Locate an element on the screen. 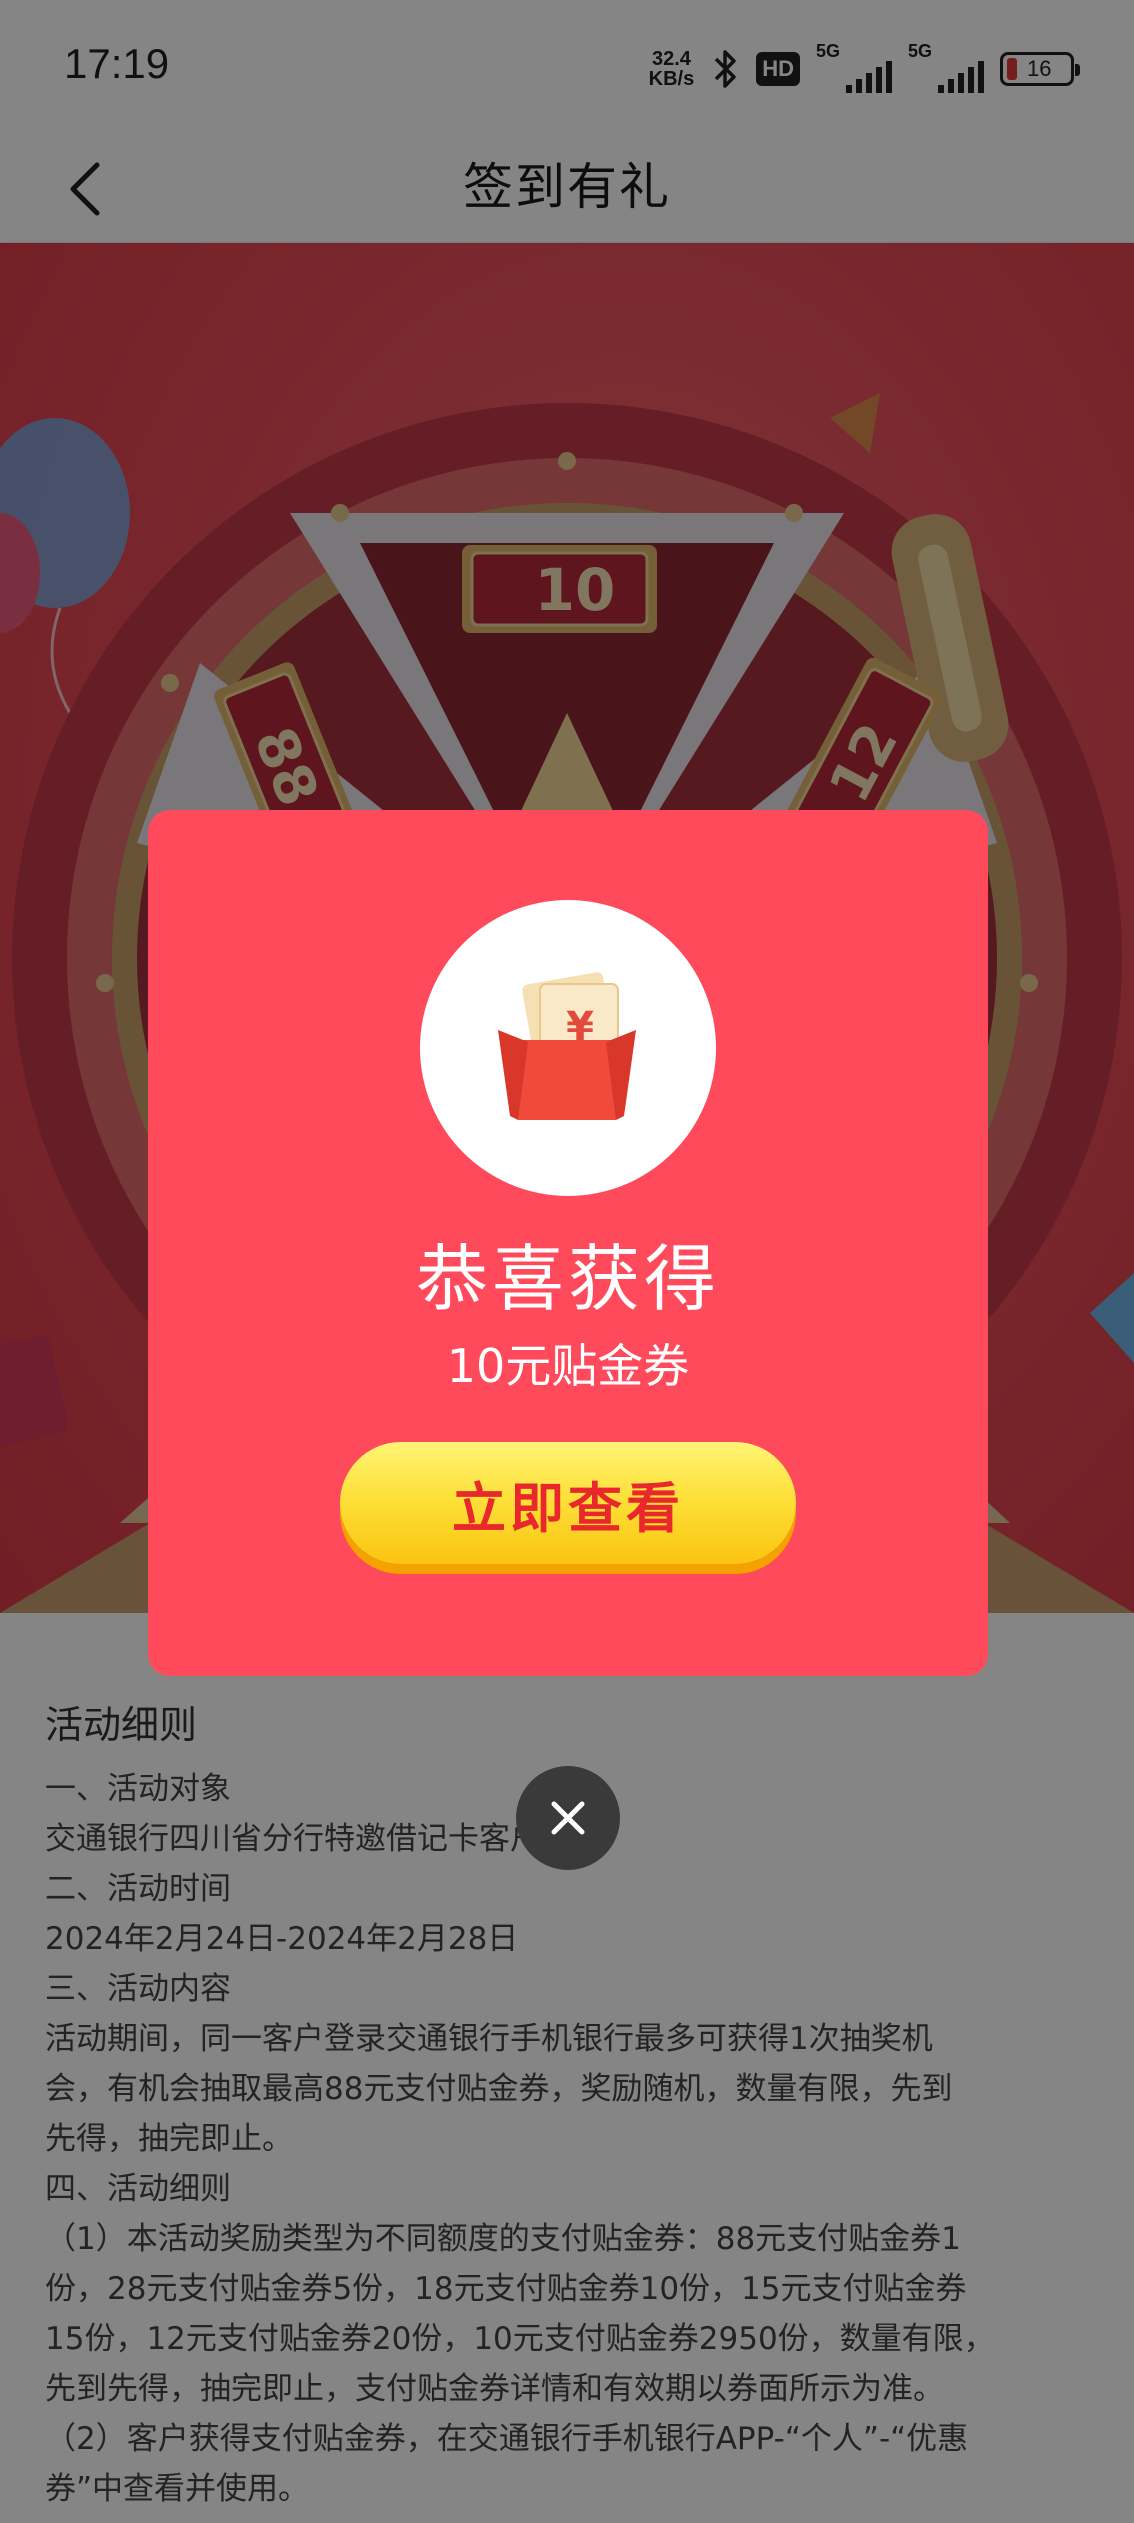 This screenshot has width=1134, height=2523. close-icon is located at coordinates (568, 1818).